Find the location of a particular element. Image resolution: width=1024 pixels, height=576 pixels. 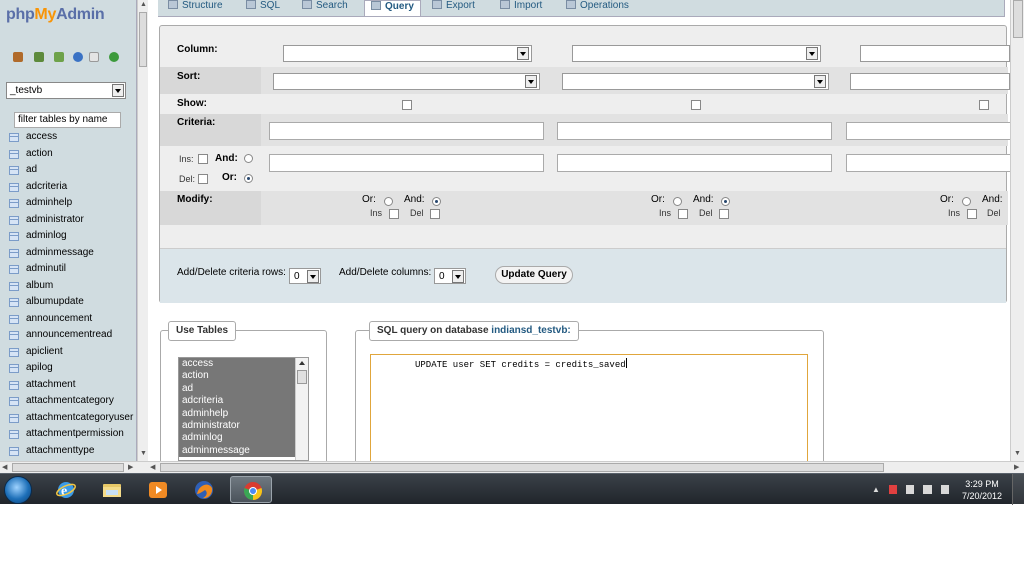

table-list-item: ad is located at coordinates (68, 170).